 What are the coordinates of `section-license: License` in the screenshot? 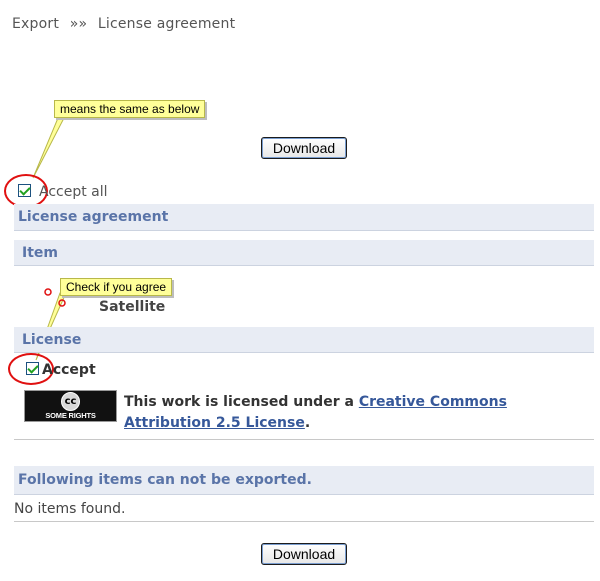 It's located at (304, 340).